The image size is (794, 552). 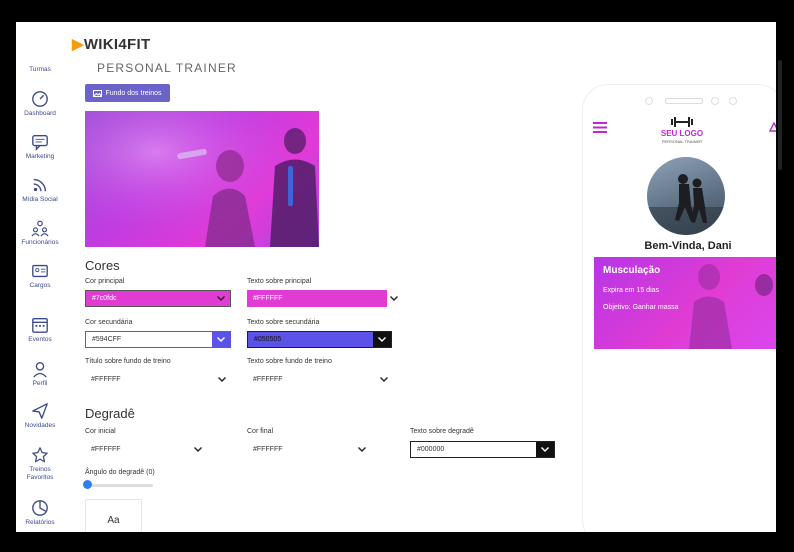 I want to click on text-on-background-value: #FFFFFF, so click(x=268, y=379).